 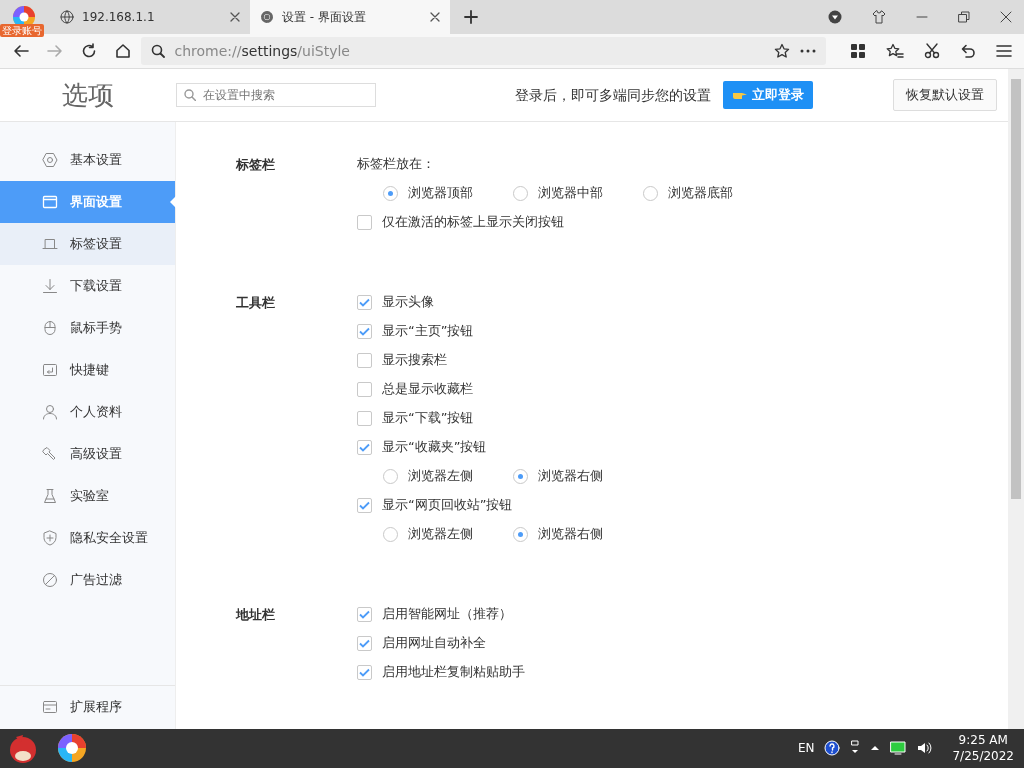 What do you see at coordinates (806, 748) in the screenshot?
I see `language-indicator: EN` at bounding box center [806, 748].